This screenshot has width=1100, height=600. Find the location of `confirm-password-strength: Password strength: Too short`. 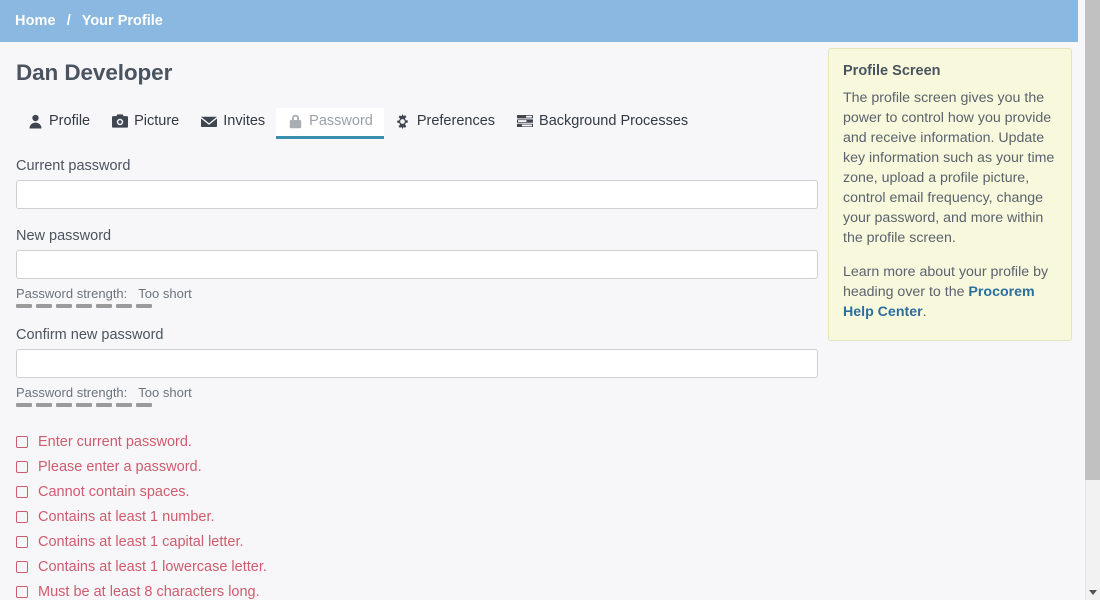

confirm-password-strength: Password strength: Too short is located at coordinates (409, 396).